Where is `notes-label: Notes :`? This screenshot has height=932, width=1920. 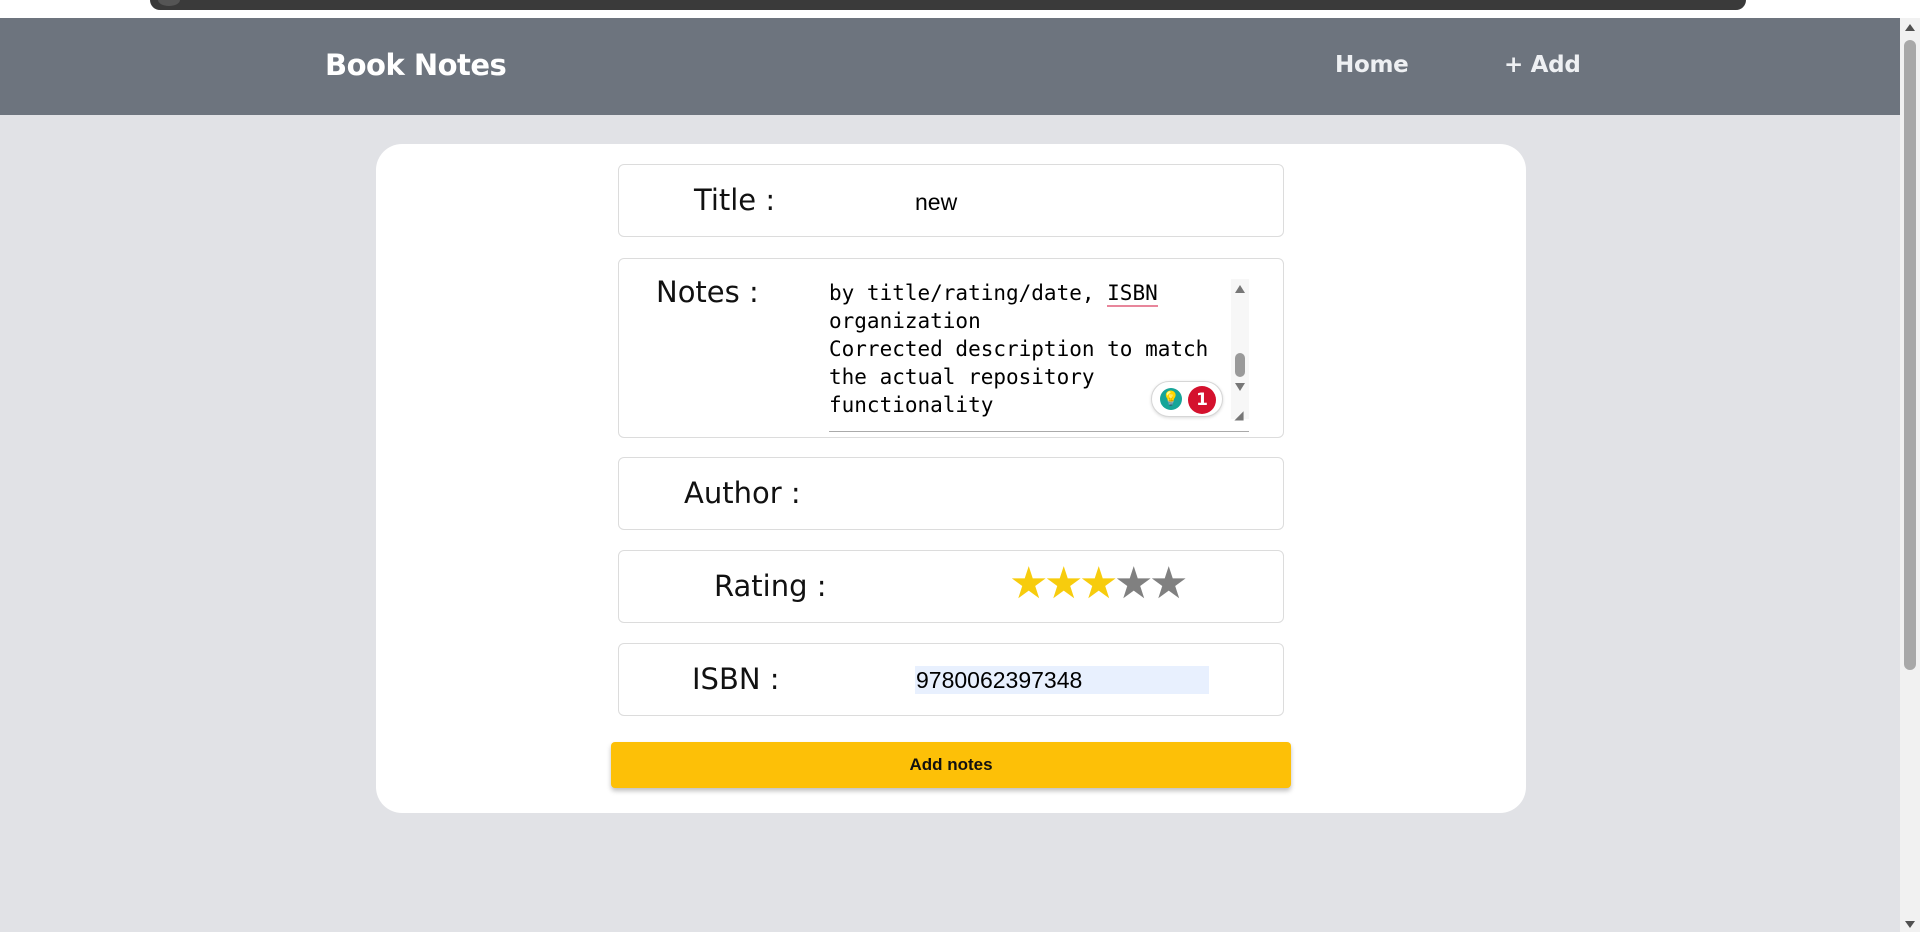 notes-label: Notes : is located at coordinates (707, 292).